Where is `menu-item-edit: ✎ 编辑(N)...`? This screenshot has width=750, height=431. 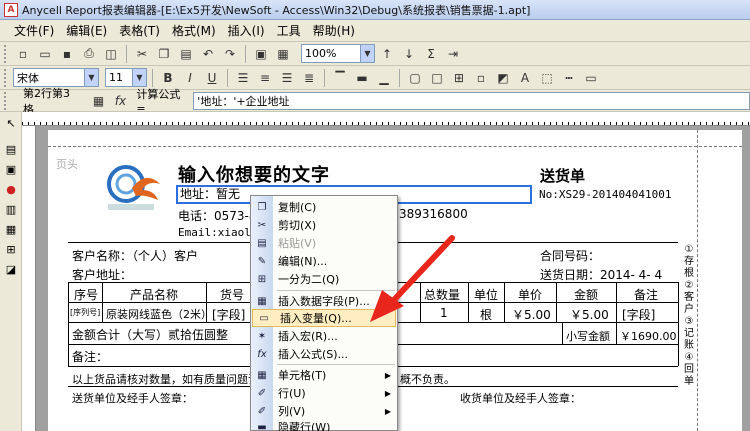 menu-item-edit: ✎ 编辑(N)... is located at coordinates (324, 261).